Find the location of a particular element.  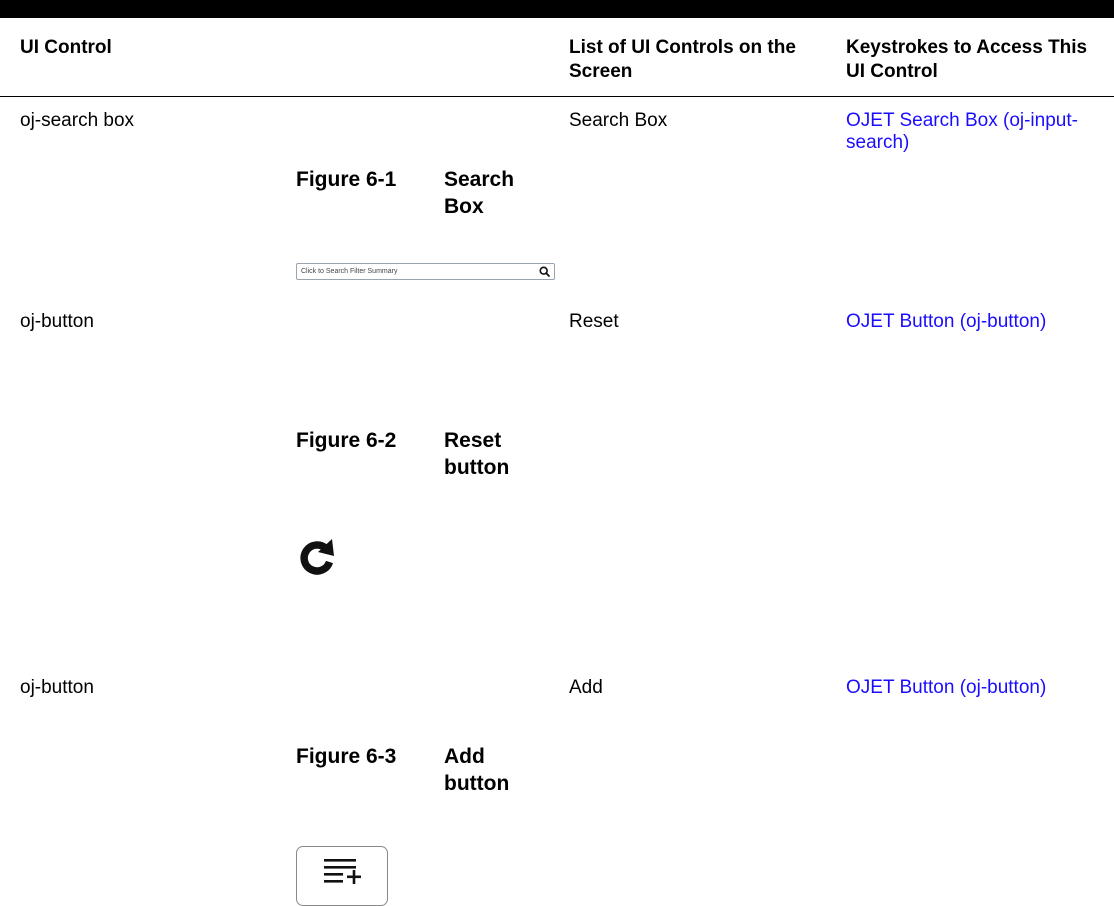

figure-number: Figure 6-2 is located at coordinates (346, 440).